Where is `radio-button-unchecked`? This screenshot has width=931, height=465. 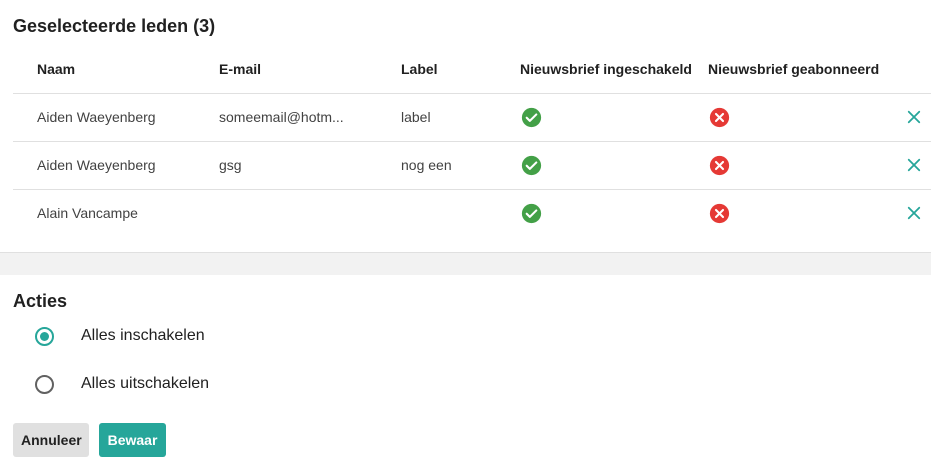 radio-button-unchecked is located at coordinates (44, 384).